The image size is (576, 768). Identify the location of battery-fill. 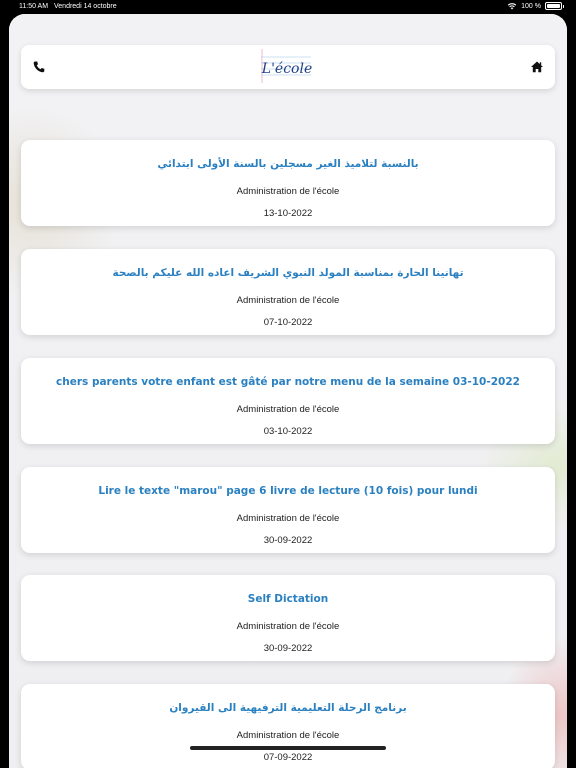
(553, 6).